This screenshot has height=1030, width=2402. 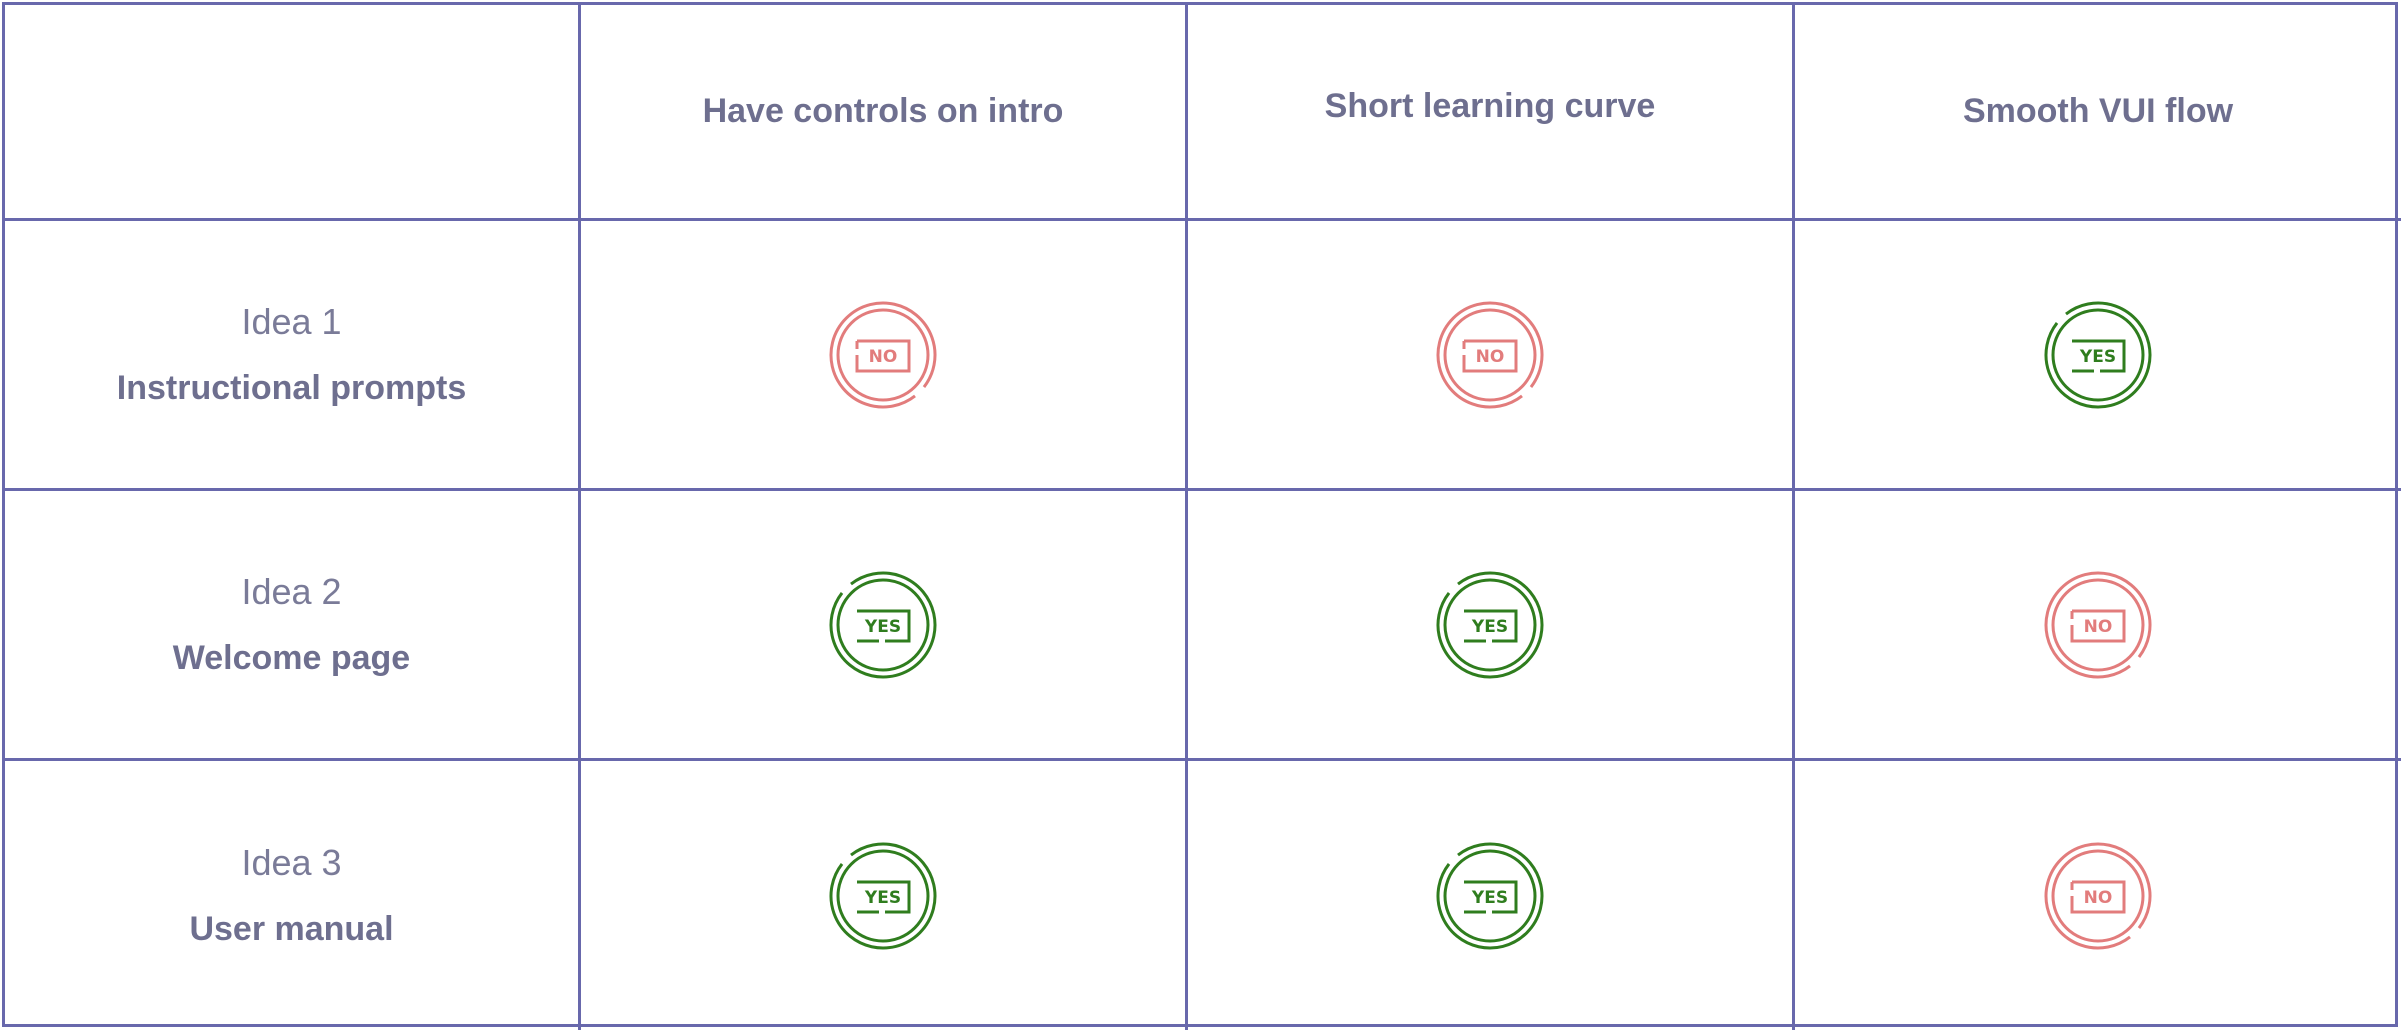 What do you see at coordinates (291, 929) in the screenshot?
I see `idea-name: User manual` at bounding box center [291, 929].